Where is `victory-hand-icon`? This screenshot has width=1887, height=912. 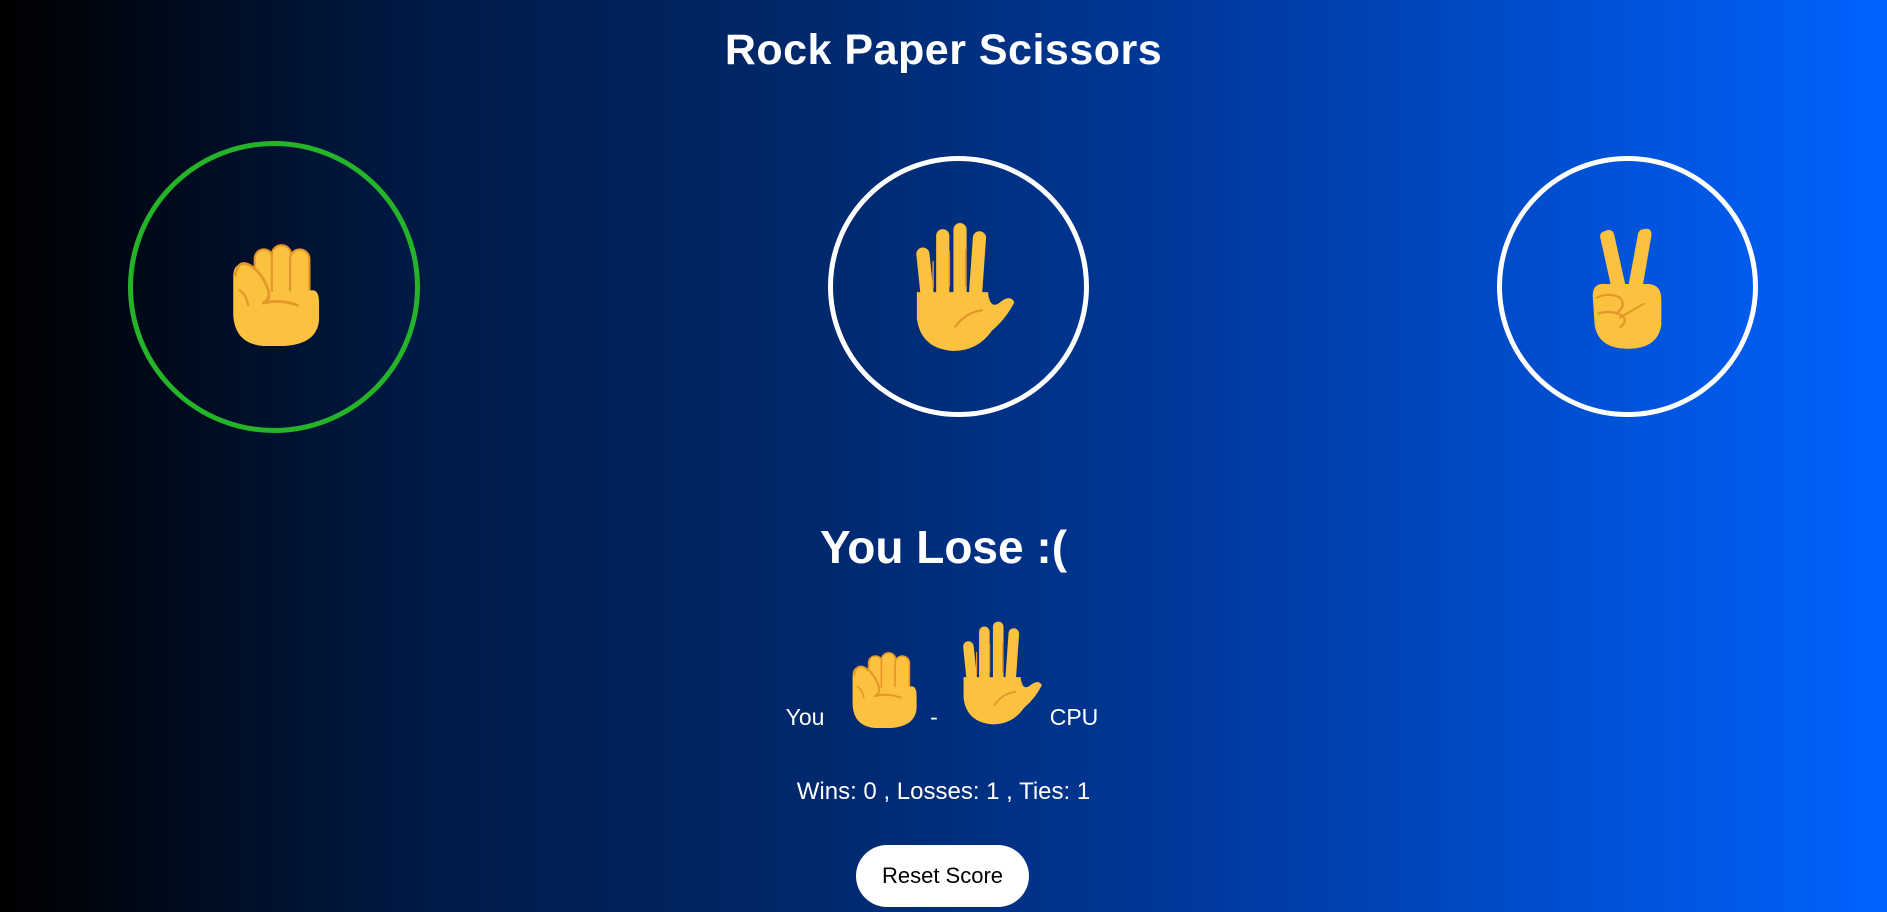 victory-hand-icon is located at coordinates (1628, 287).